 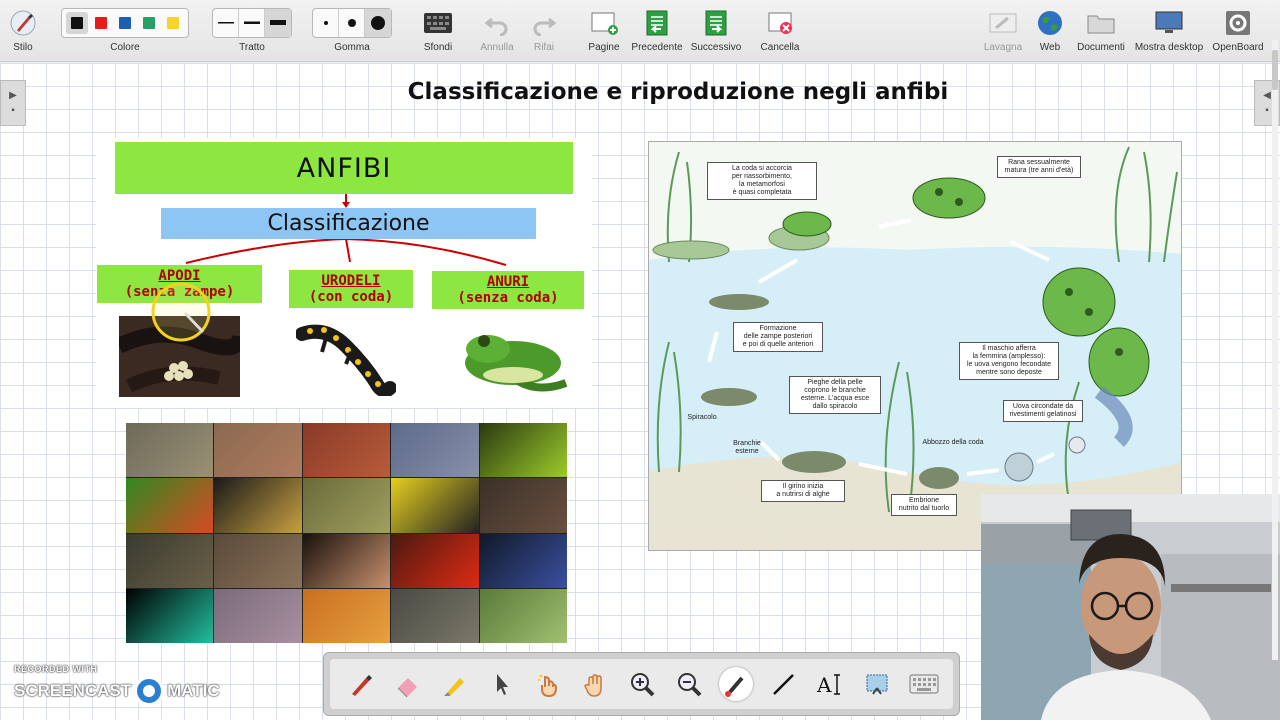 What do you see at coordinates (523, 560) in the screenshot?
I see `photo-blue-salamander` at bounding box center [523, 560].